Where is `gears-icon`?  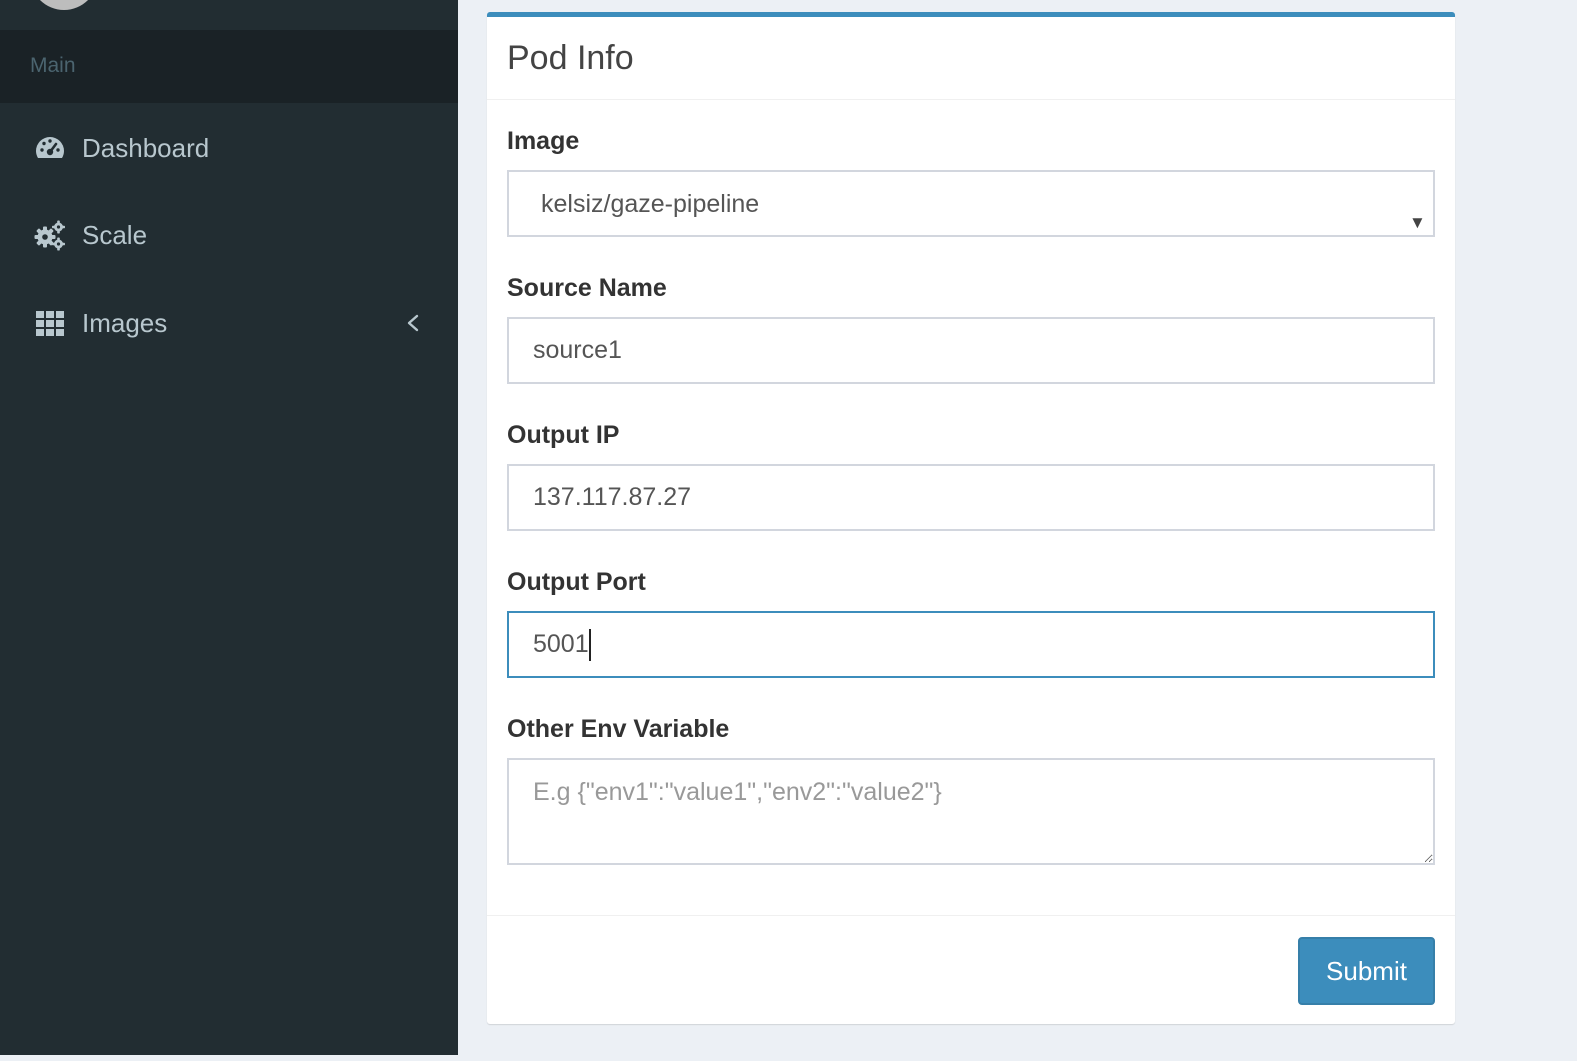
gears-icon is located at coordinates (49, 235).